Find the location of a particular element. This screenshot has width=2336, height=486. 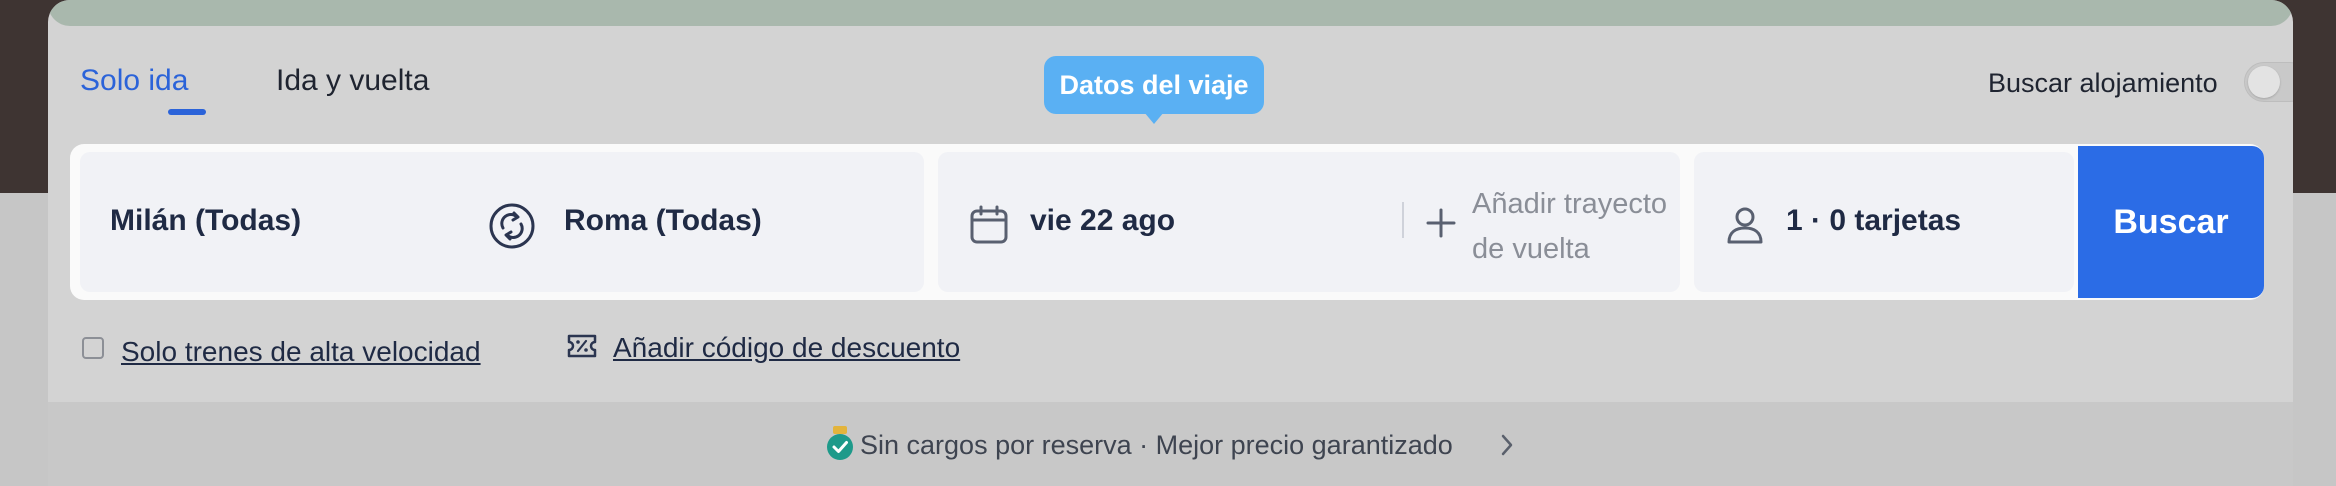

calendar-icon is located at coordinates (989, 224).